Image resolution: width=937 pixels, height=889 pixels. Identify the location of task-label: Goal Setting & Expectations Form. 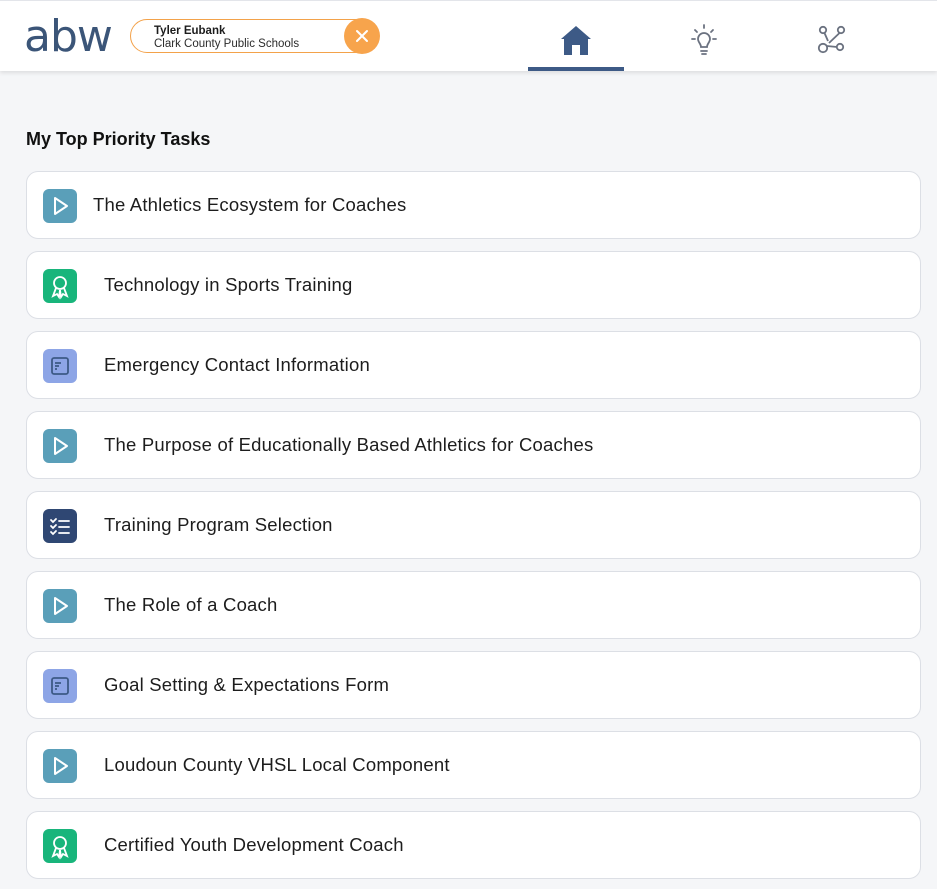
(247, 684).